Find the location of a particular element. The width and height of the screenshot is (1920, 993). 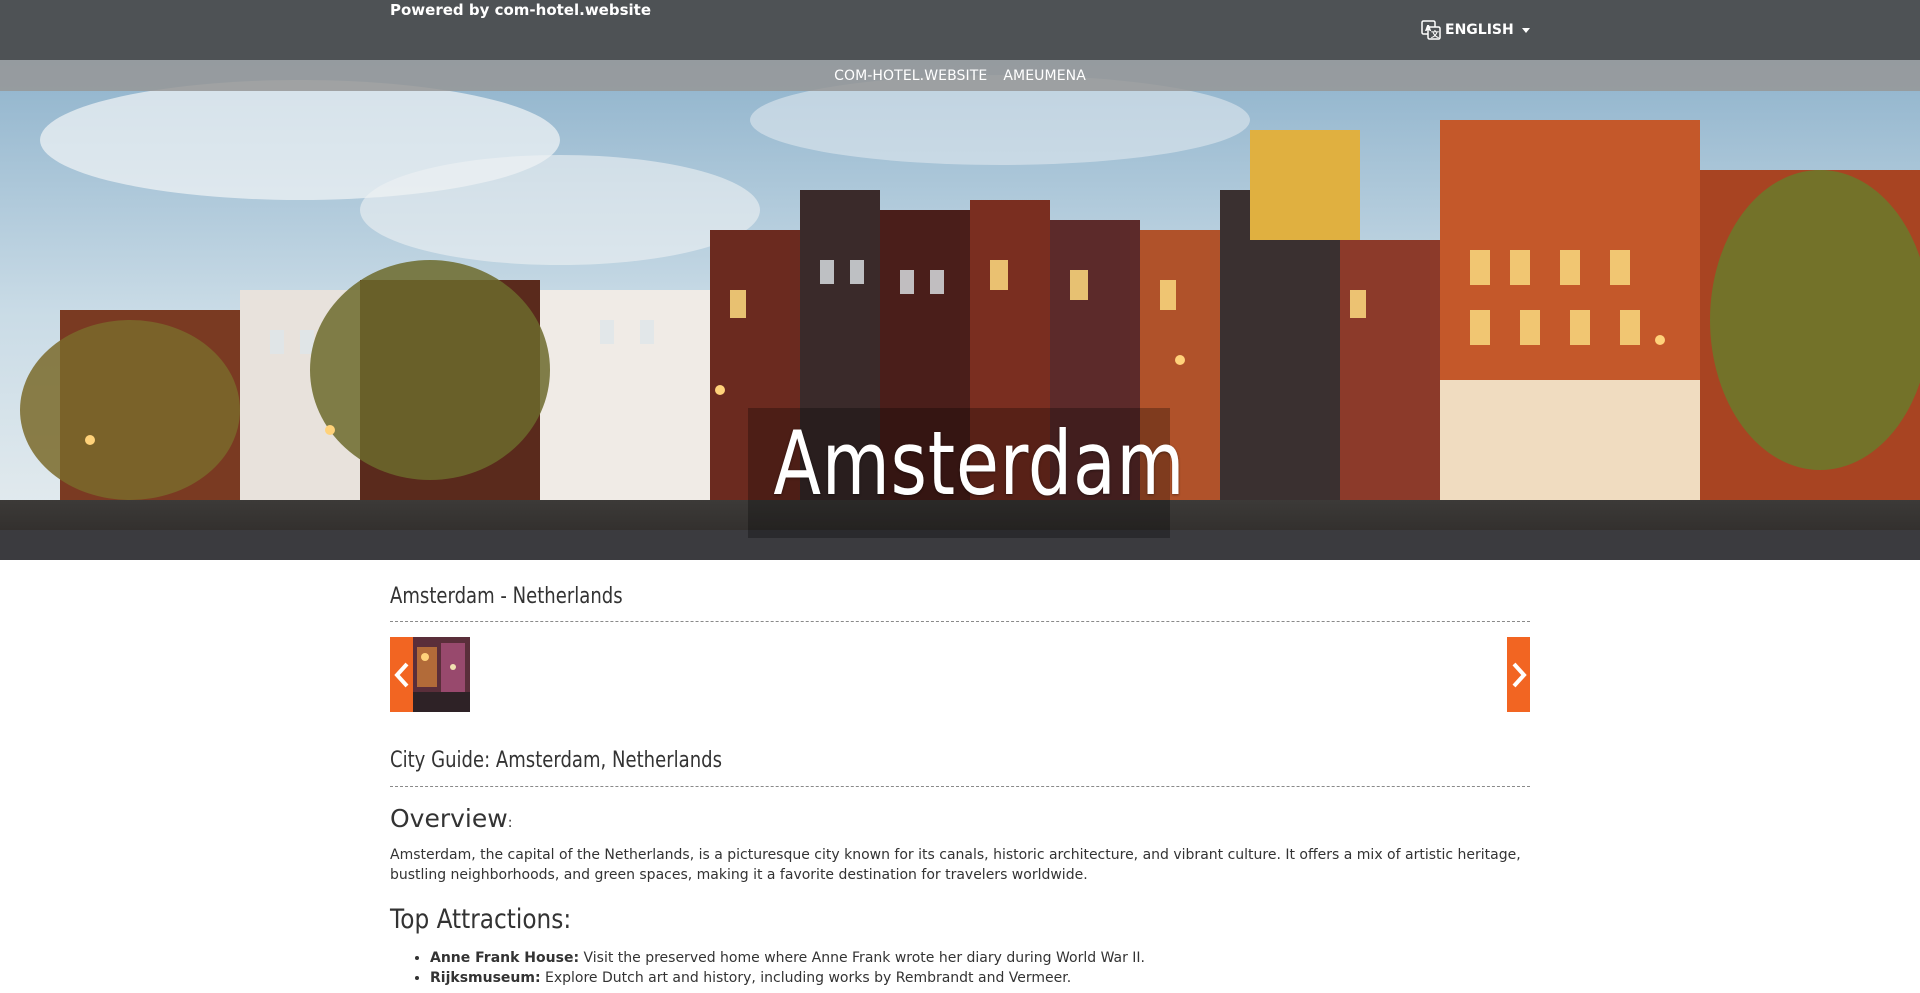

chevron-down-icon is located at coordinates (1525, 30).